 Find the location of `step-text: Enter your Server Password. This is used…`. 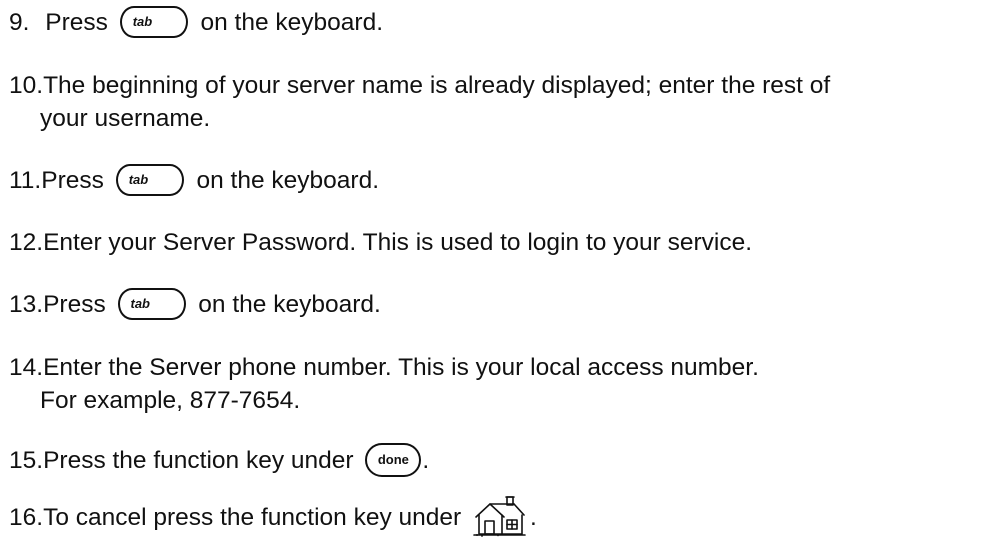

step-text: Enter your Server Password. This is used… is located at coordinates (398, 242).